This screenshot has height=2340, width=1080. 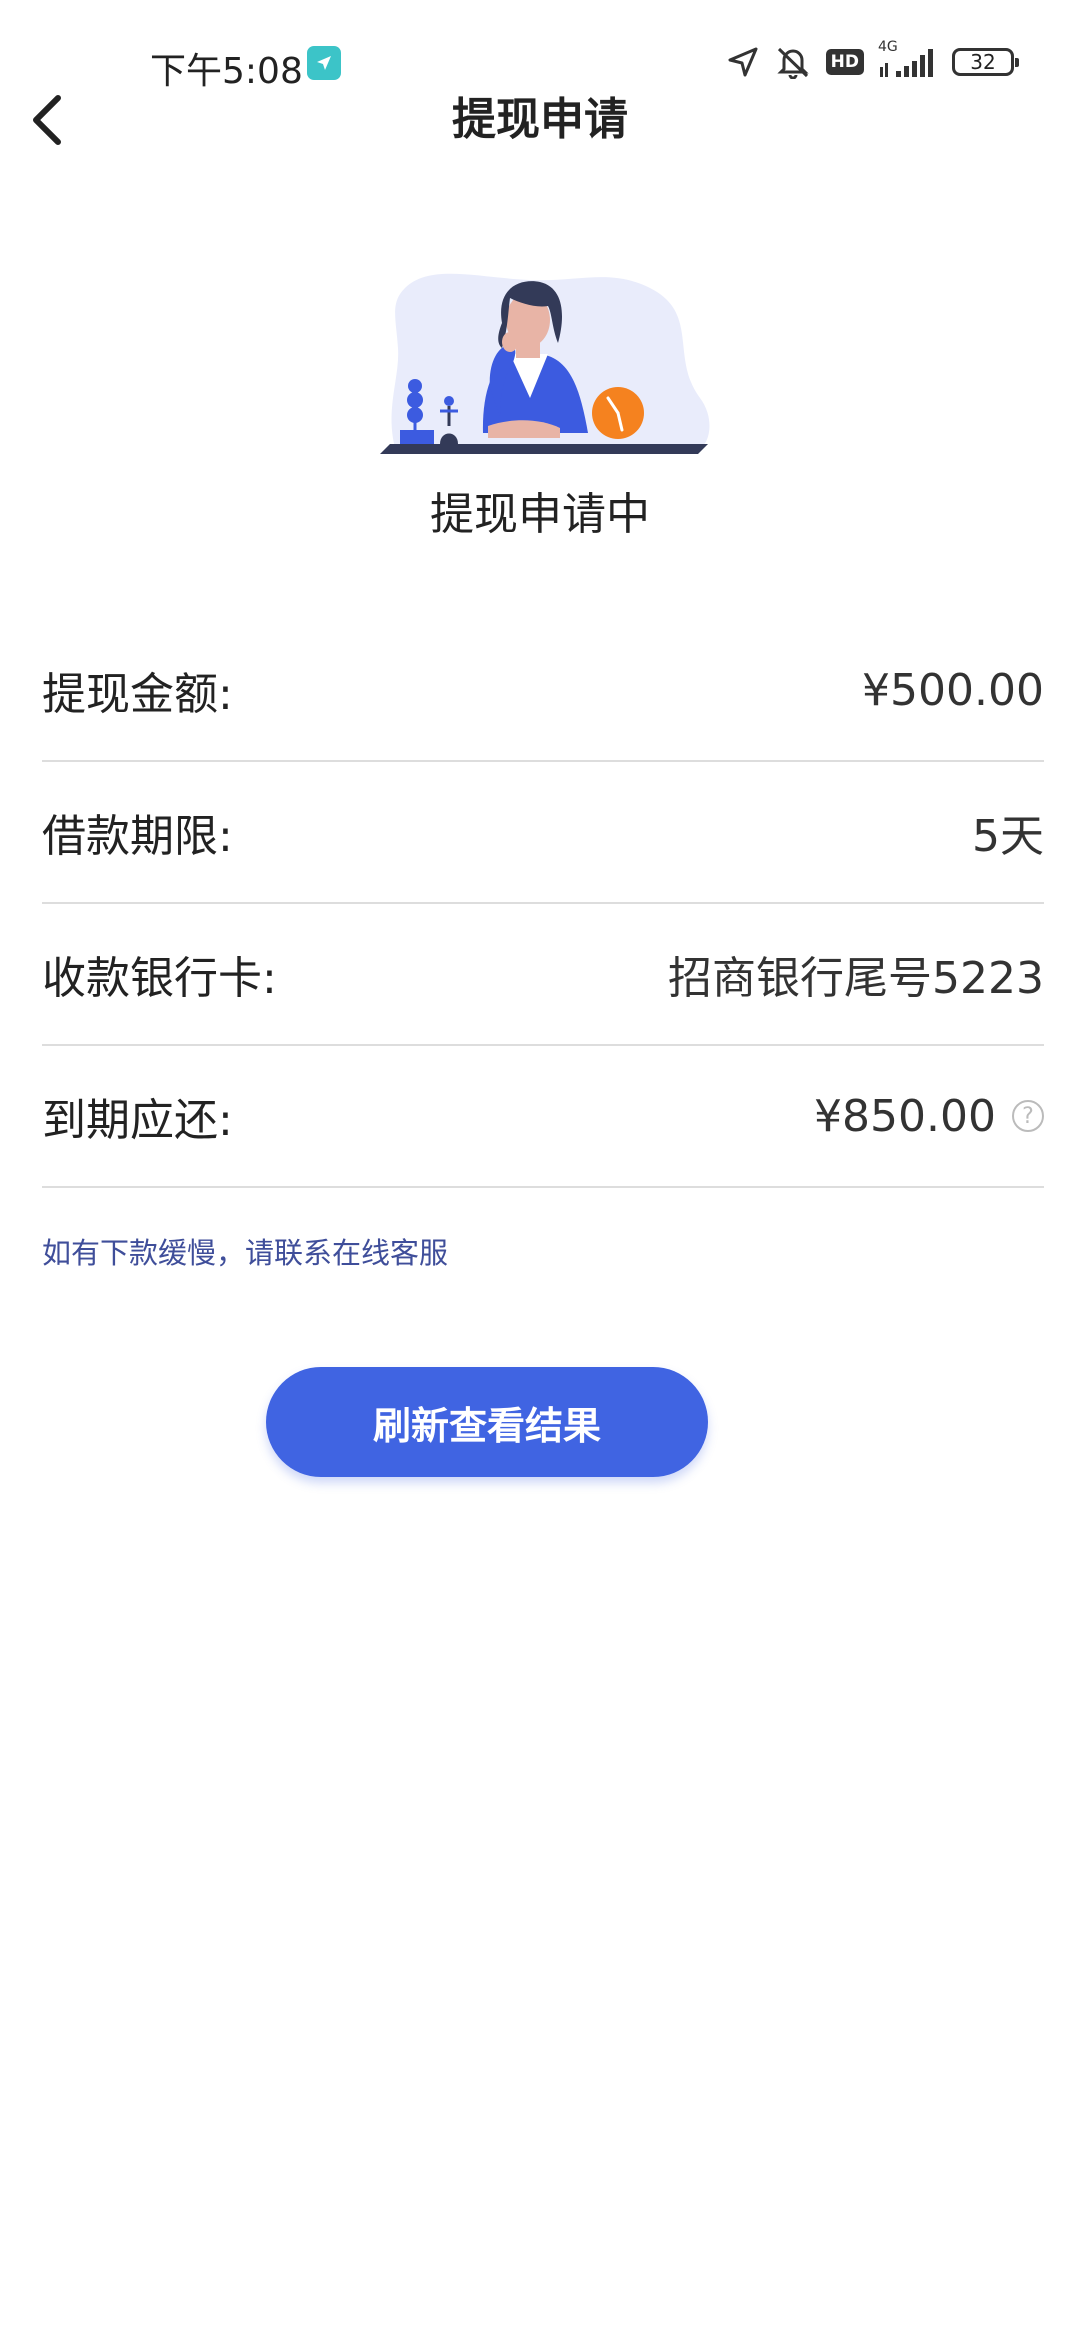 I want to click on row-label: 借款期限:, so click(x=137, y=836).